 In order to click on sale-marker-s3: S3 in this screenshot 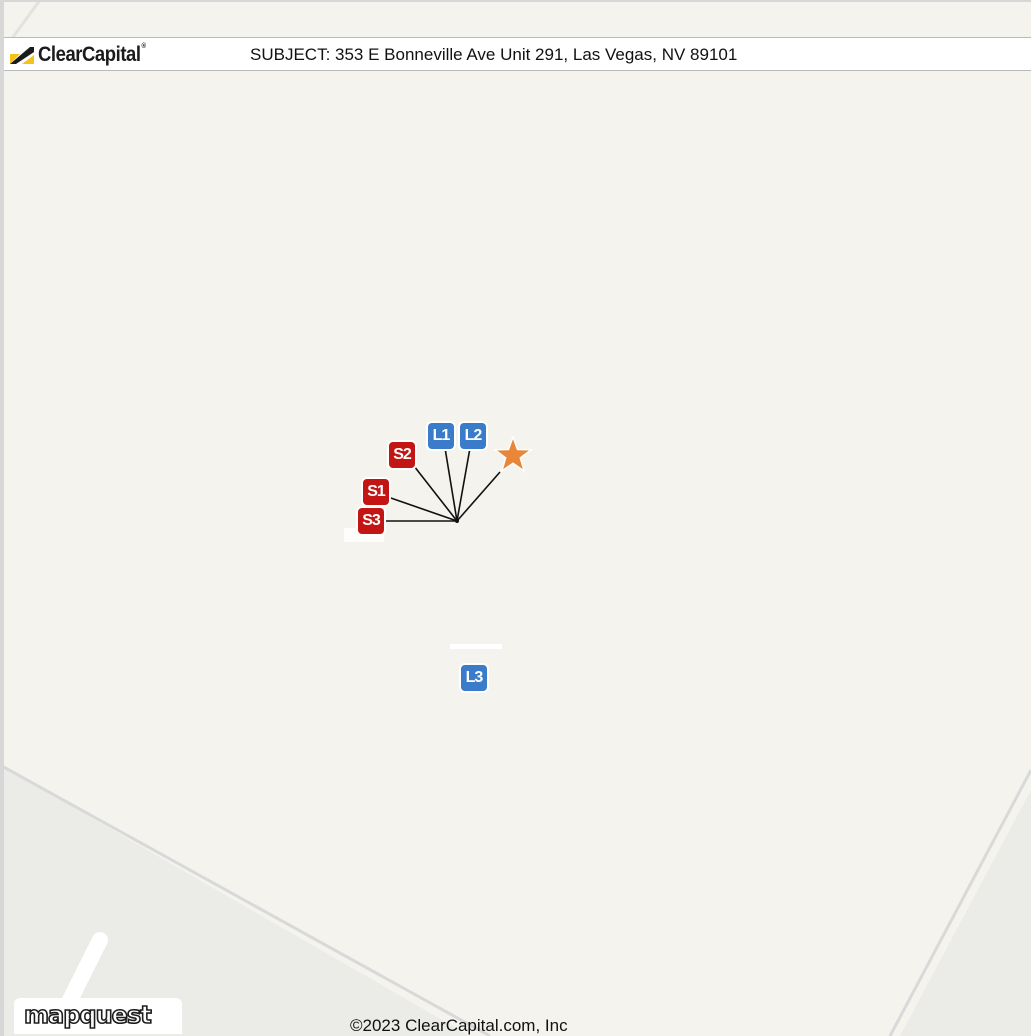, I will do `click(371, 521)`.